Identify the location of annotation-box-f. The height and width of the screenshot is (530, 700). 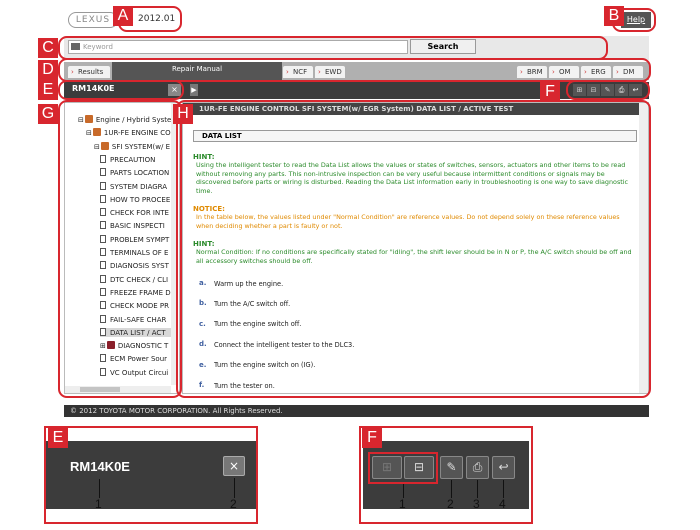
(608, 90).